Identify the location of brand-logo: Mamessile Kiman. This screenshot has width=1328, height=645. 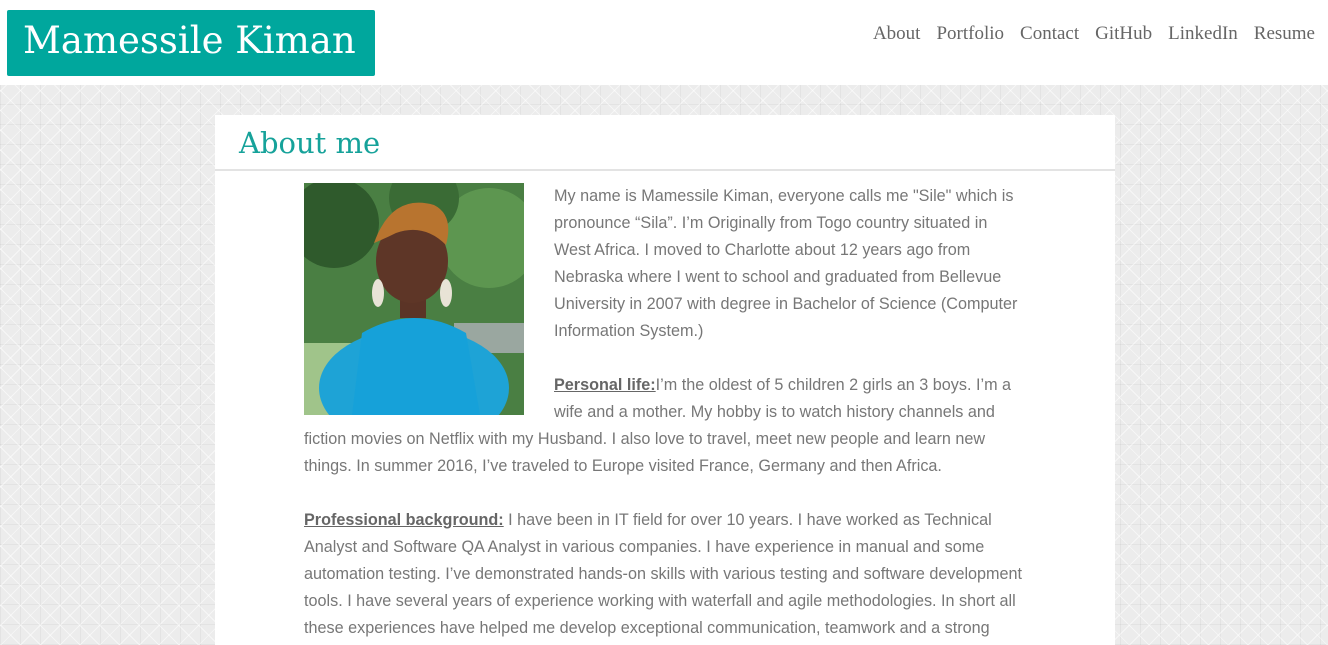
(191, 43).